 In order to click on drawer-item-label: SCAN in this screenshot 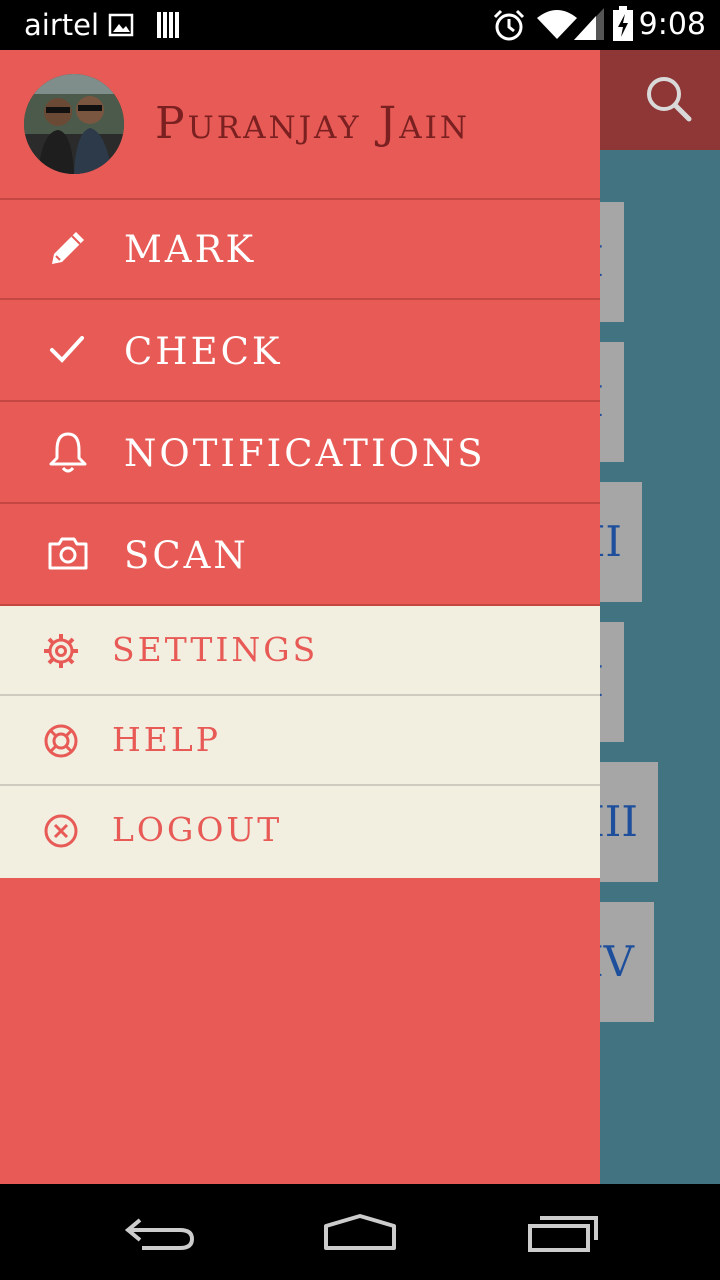, I will do `click(186, 555)`.